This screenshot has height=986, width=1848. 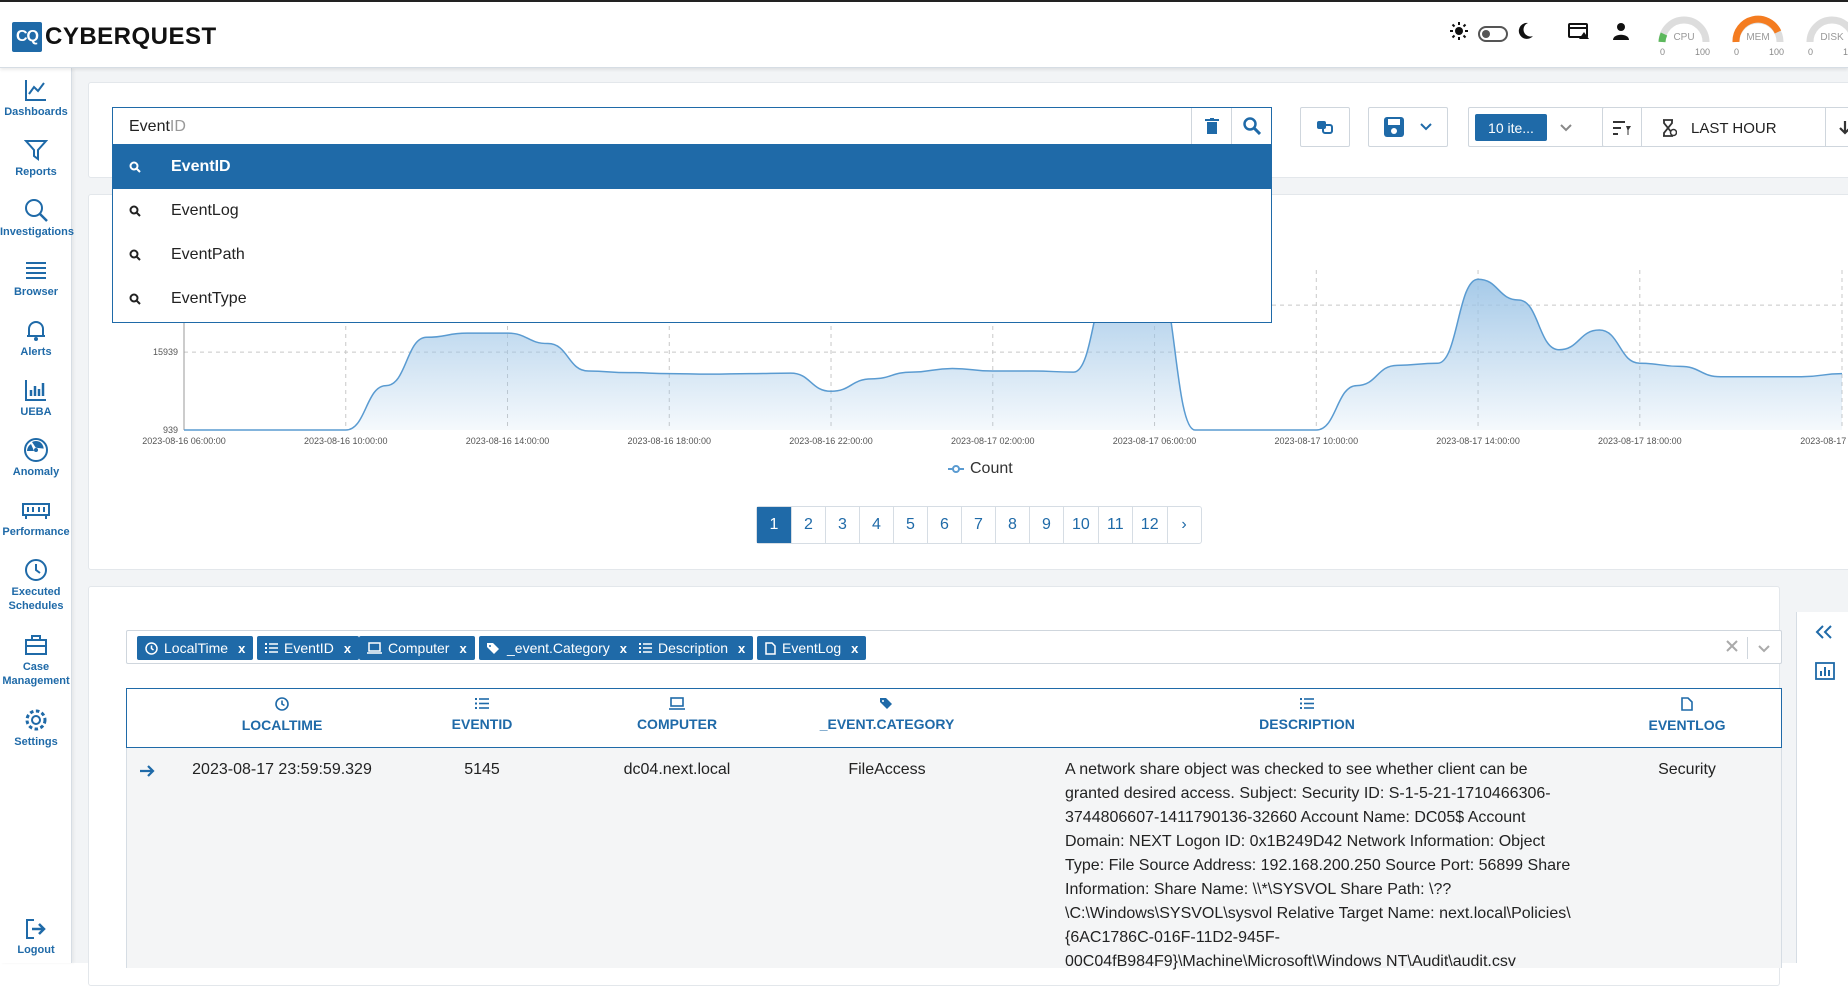 I want to click on cpu-gauge-max: 100, so click(x=1702, y=52).